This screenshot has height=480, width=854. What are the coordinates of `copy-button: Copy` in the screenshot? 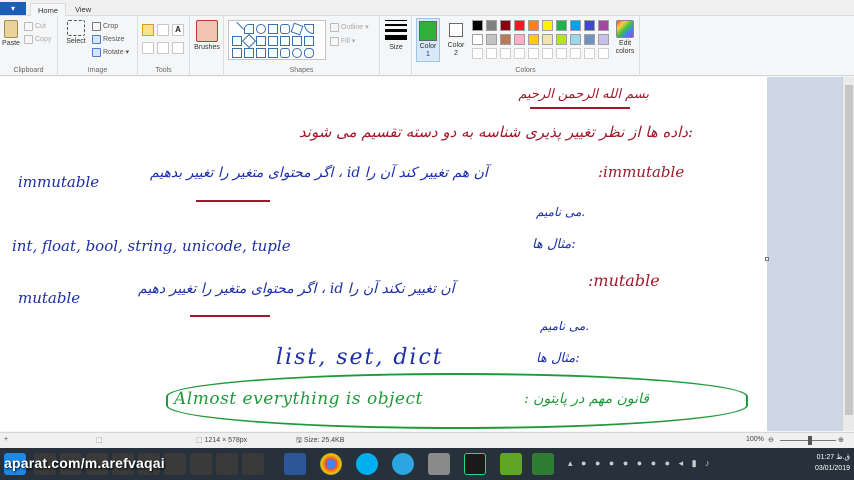 It's located at (37, 39).